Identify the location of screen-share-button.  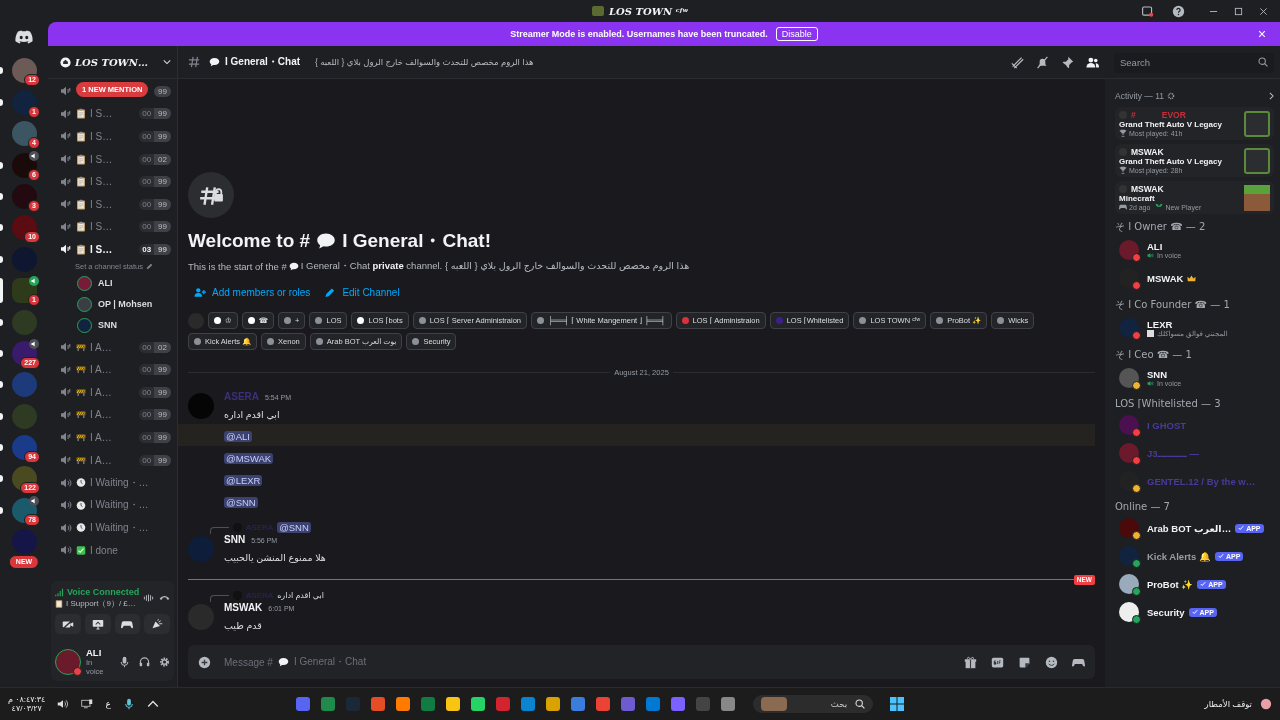
(97, 624).